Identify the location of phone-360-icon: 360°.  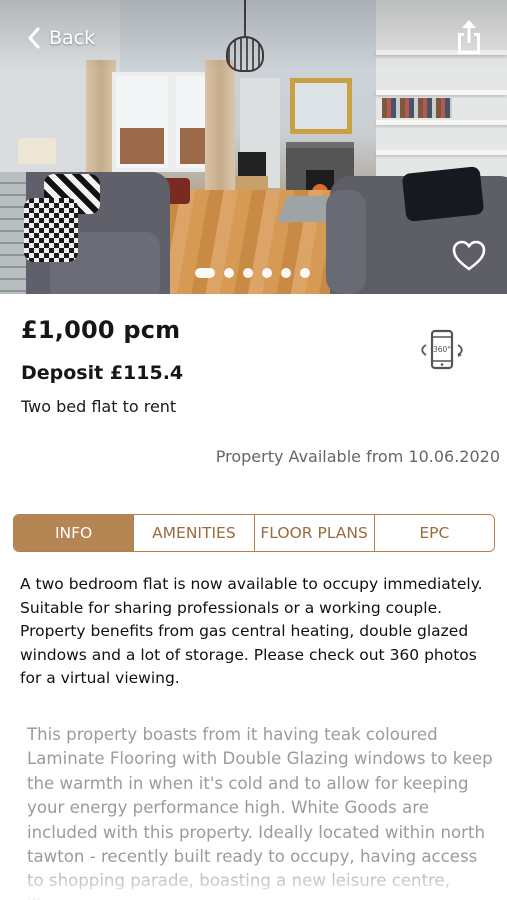
(442, 350).